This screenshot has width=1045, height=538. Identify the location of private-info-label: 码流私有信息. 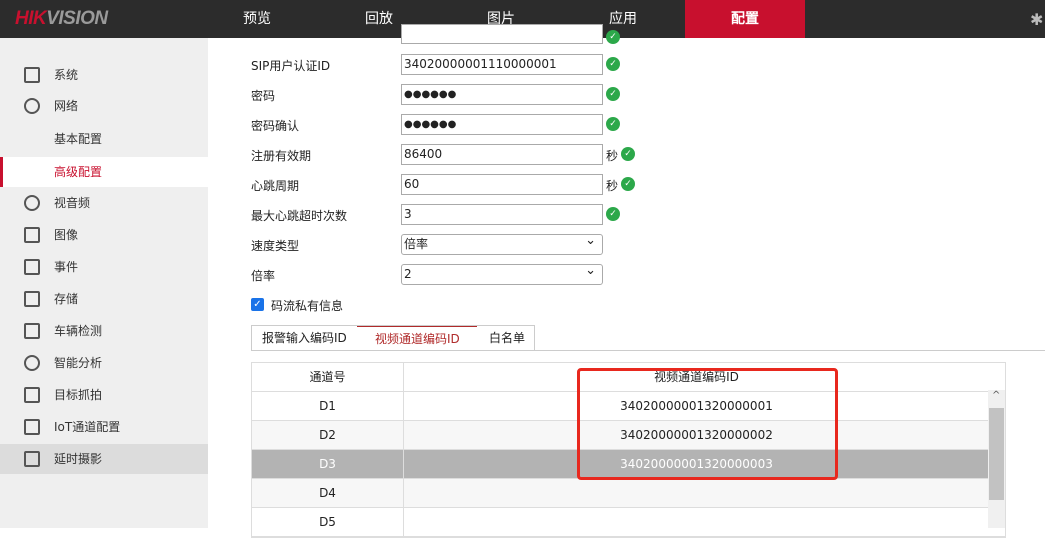
(307, 306).